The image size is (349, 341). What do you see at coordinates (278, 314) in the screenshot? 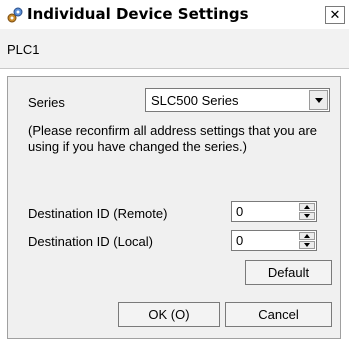
I see `cancel-button: Cancel` at bounding box center [278, 314].